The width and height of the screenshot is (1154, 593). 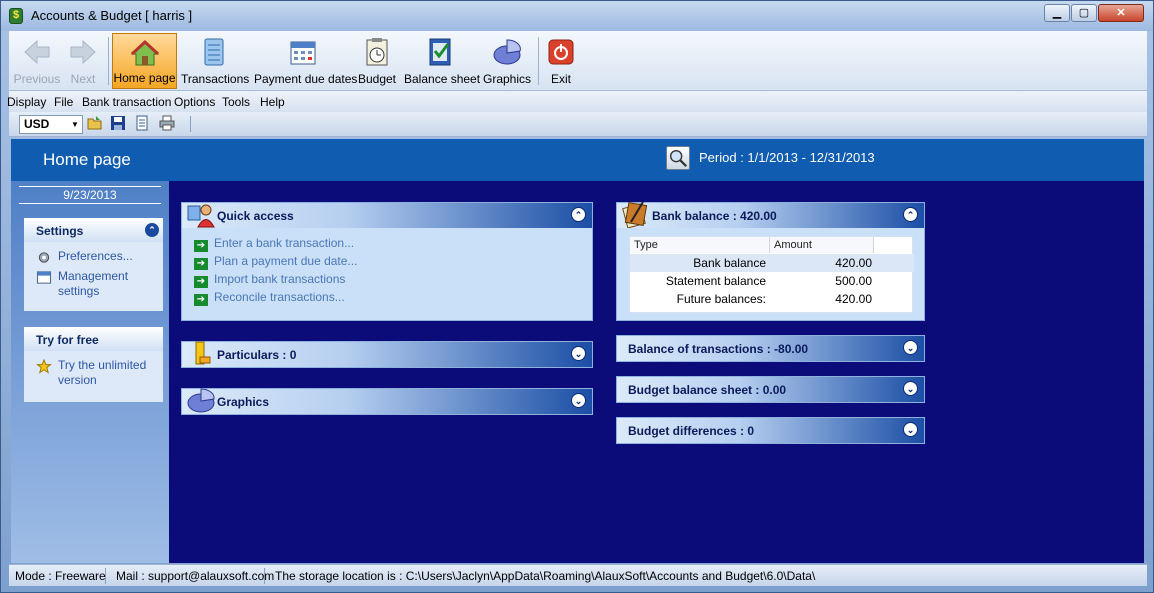 What do you see at coordinates (272, 102) in the screenshot?
I see `menu-help: Help` at bounding box center [272, 102].